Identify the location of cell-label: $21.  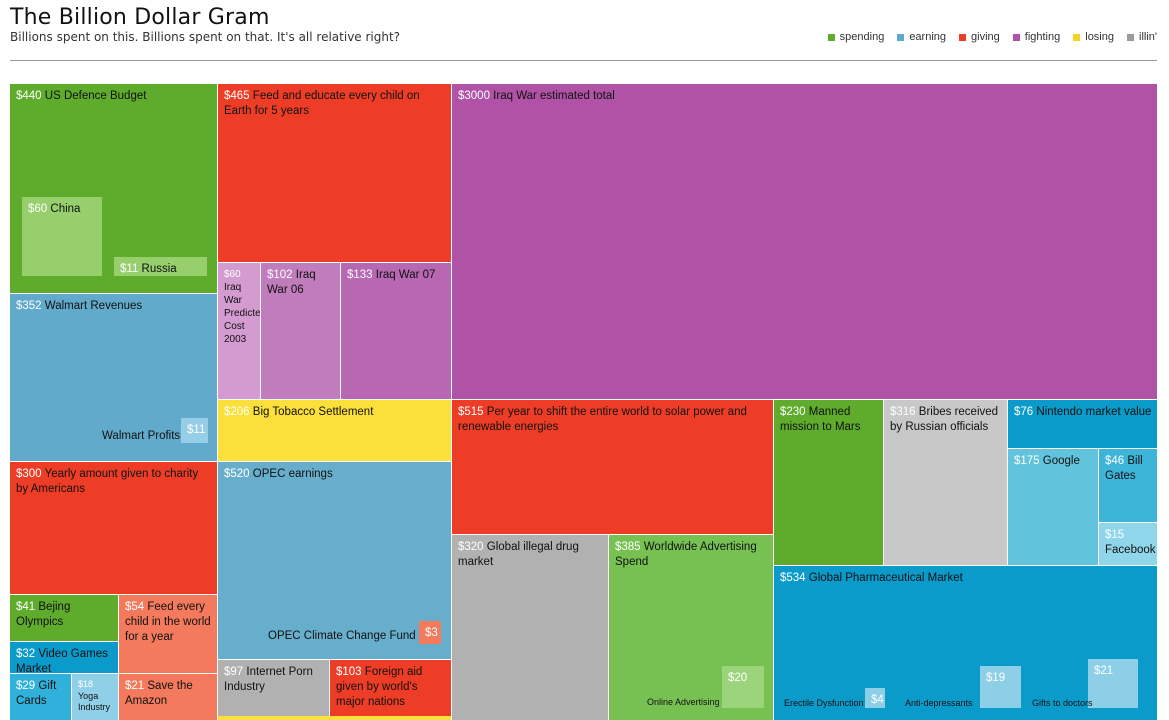
(1114, 671).